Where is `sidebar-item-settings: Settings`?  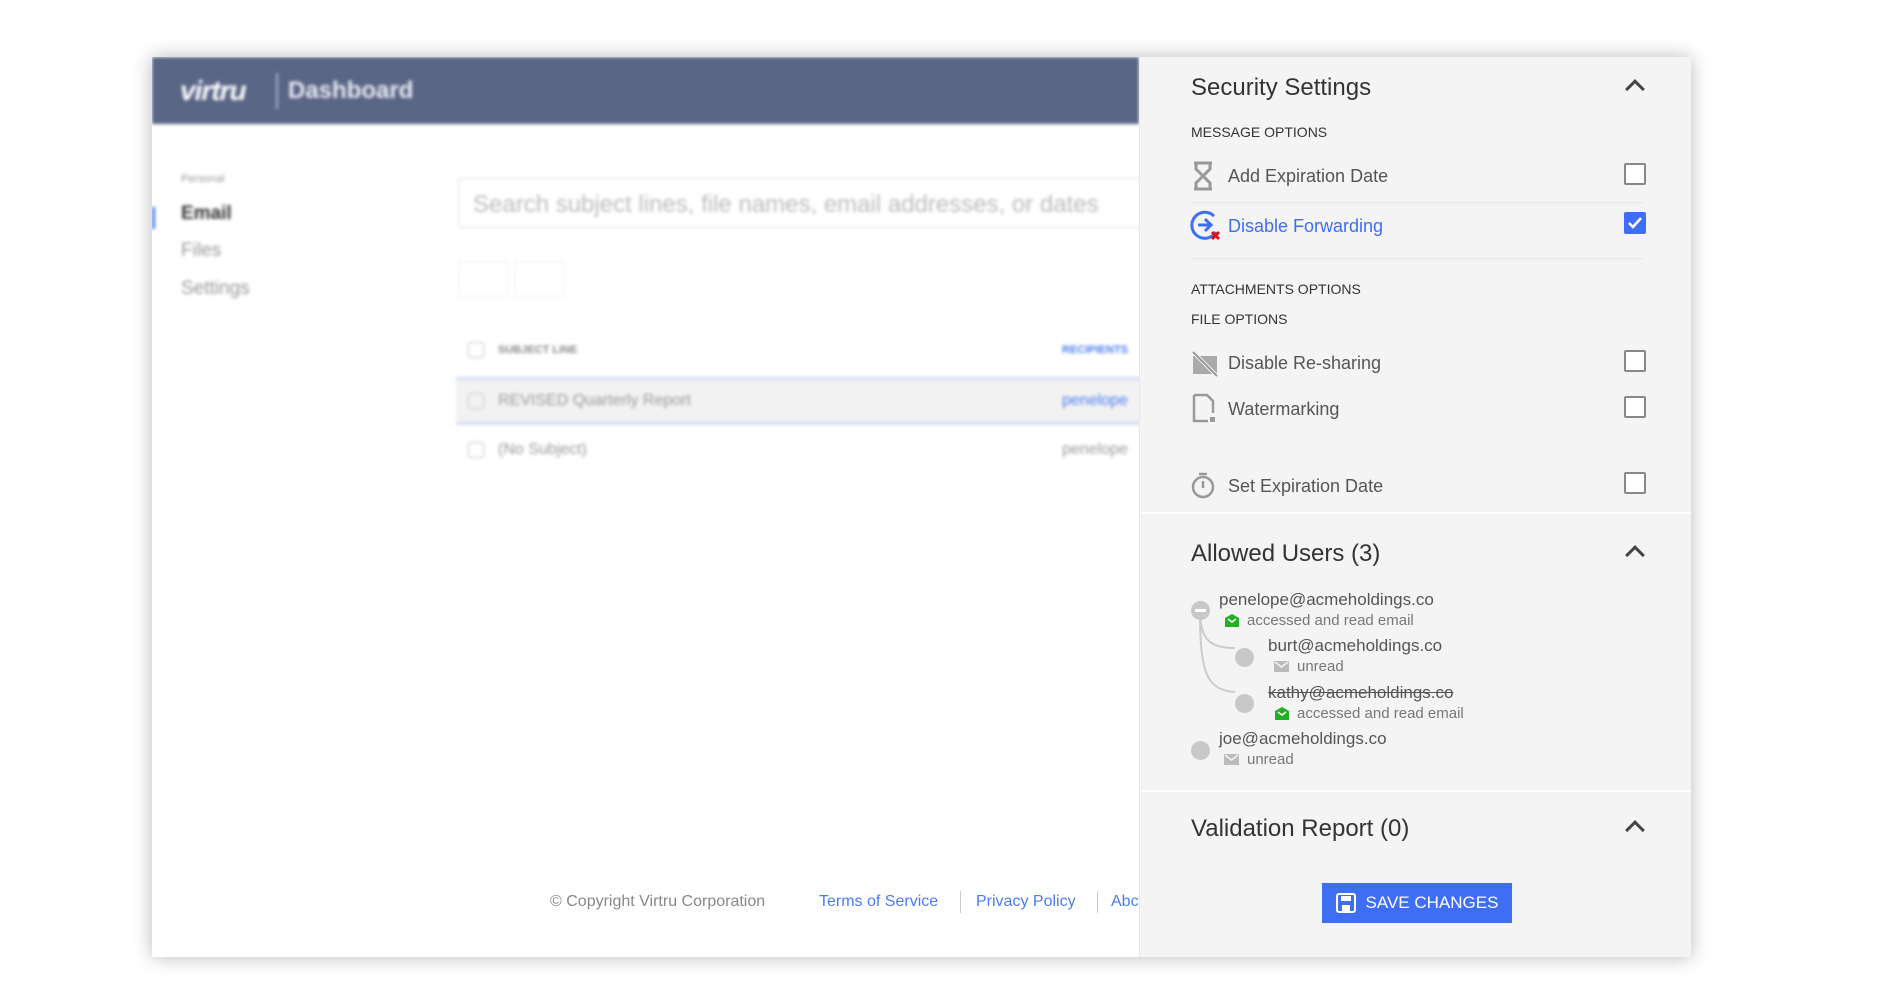 sidebar-item-settings: Settings is located at coordinates (215, 289).